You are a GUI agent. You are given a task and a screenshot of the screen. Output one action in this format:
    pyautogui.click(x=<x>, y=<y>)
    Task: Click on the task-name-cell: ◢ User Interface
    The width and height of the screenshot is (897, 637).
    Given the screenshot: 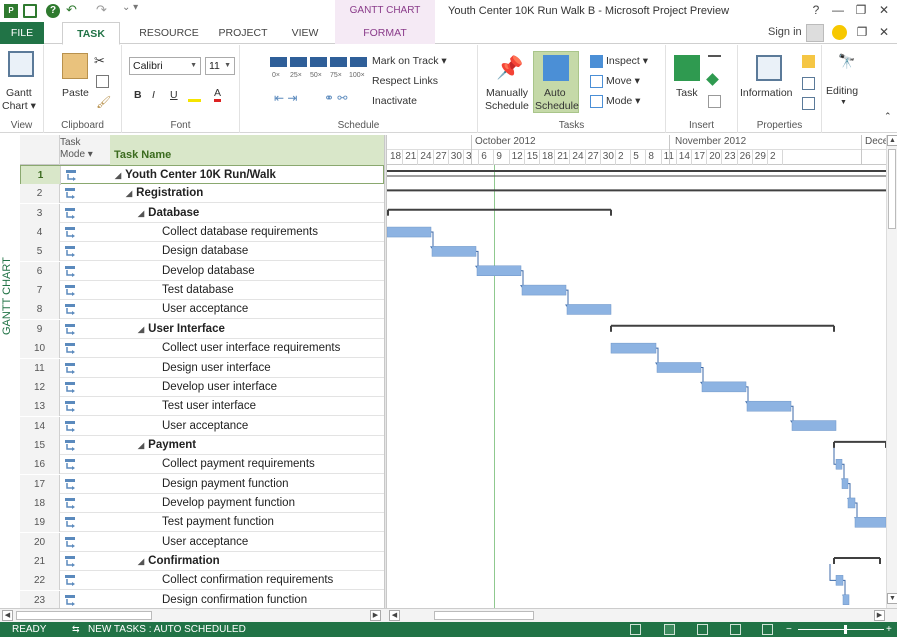 What is the action you would take?
    pyautogui.click(x=181, y=329)
    